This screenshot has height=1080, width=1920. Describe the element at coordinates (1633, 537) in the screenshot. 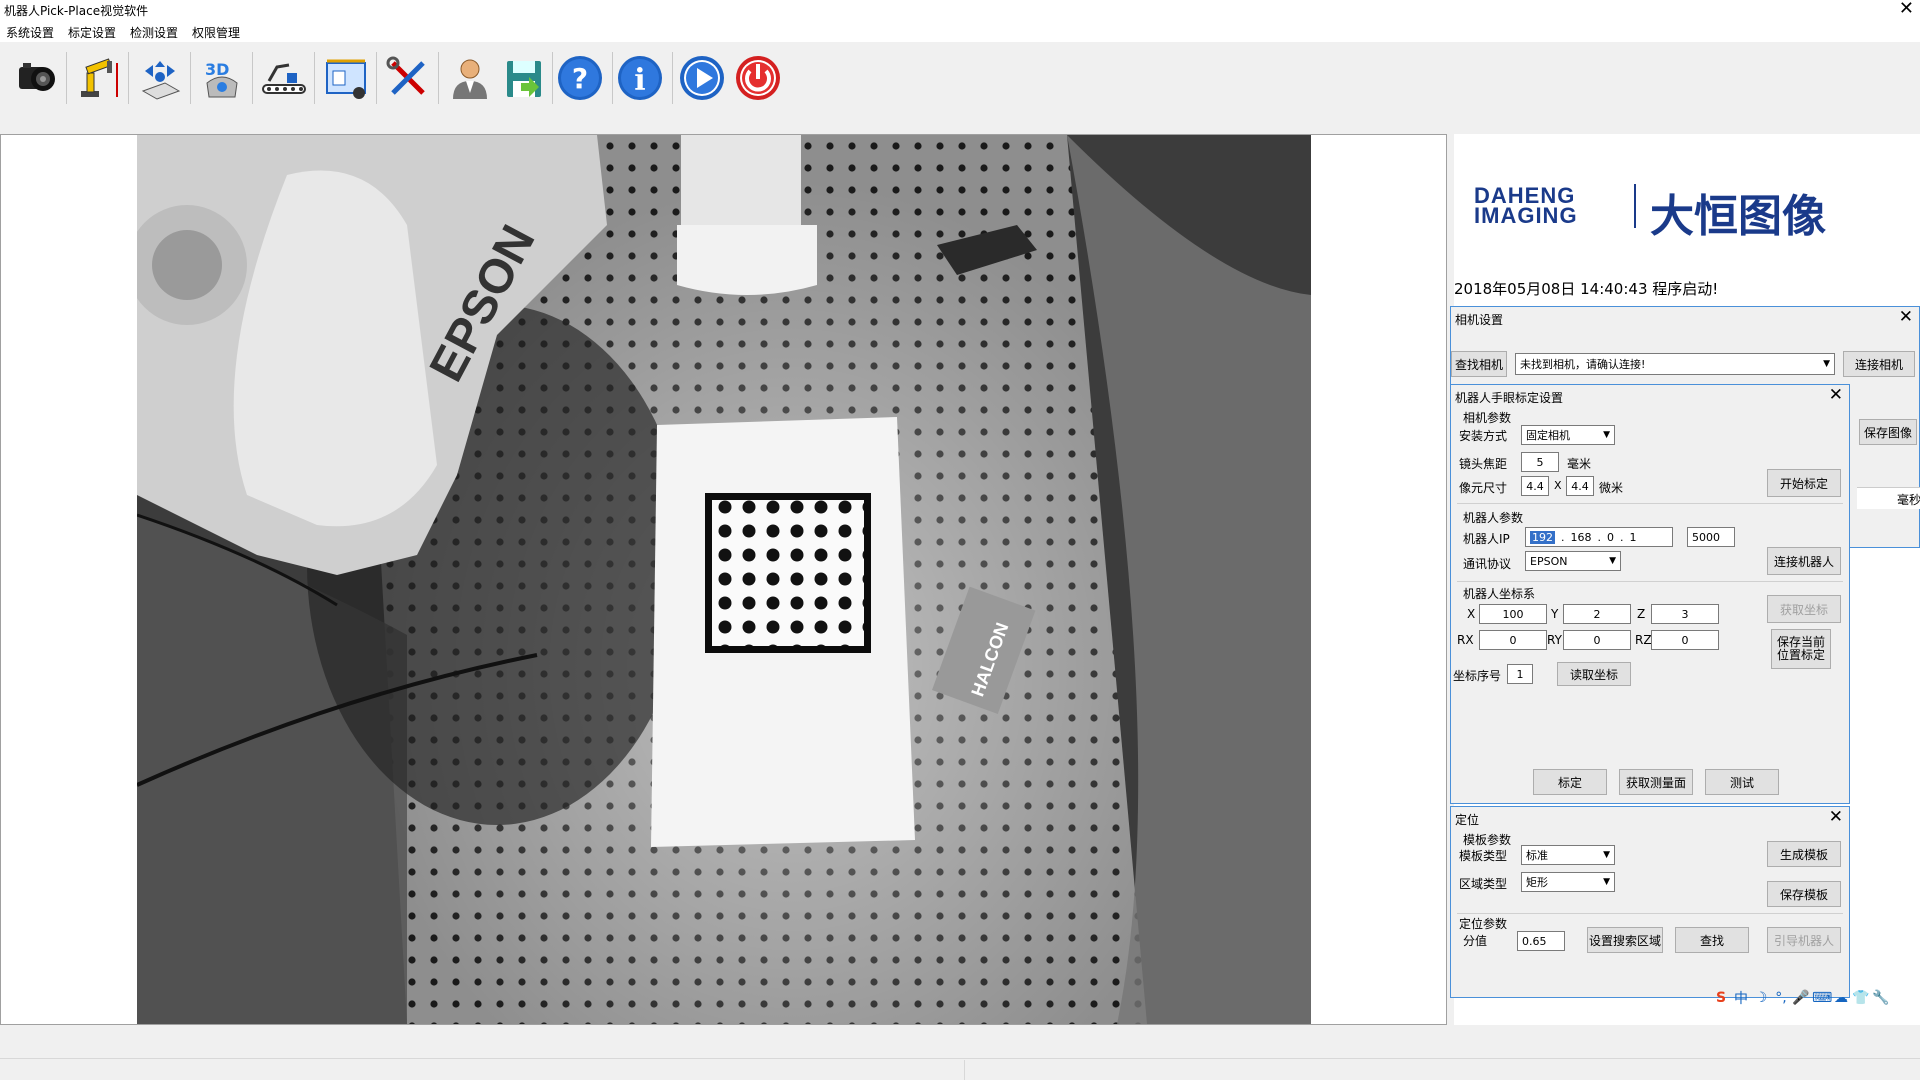

I see `ip-octet-4: 1` at that location.